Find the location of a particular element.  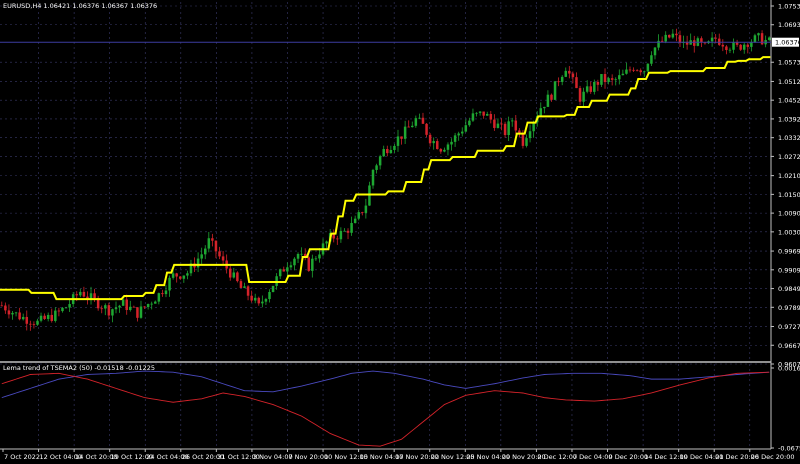

price-tick-label: 1.02105 is located at coordinates (789, 176).